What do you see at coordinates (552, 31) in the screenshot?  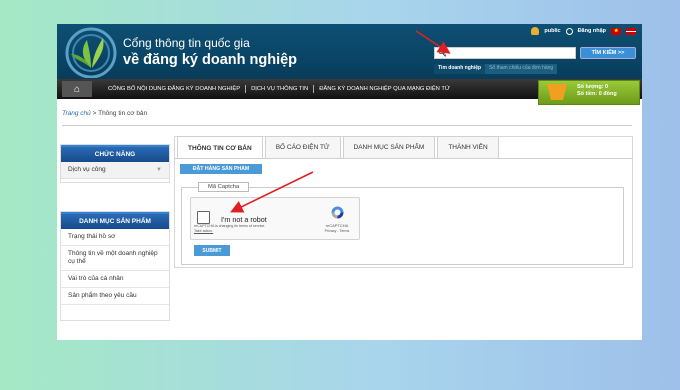 I see `username-label: public` at bounding box center [552, 31].